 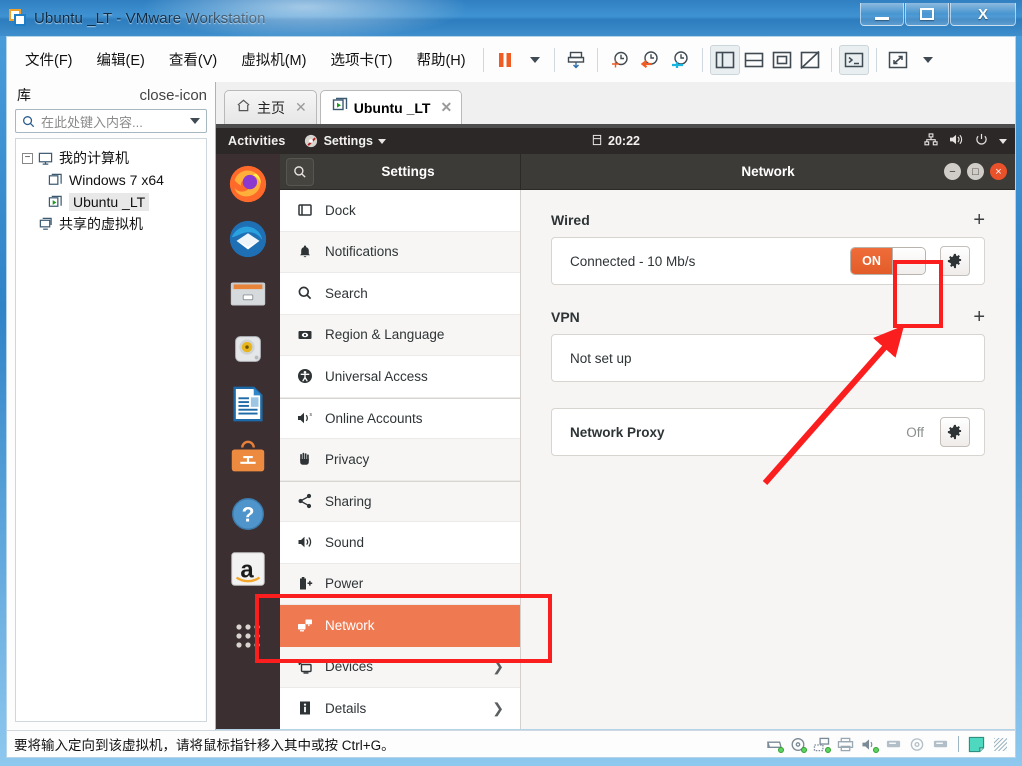 What do you see at coordinates (870, 745) in the screenshot?
I see `sound-card-icon` at bounding box center [870, 745].